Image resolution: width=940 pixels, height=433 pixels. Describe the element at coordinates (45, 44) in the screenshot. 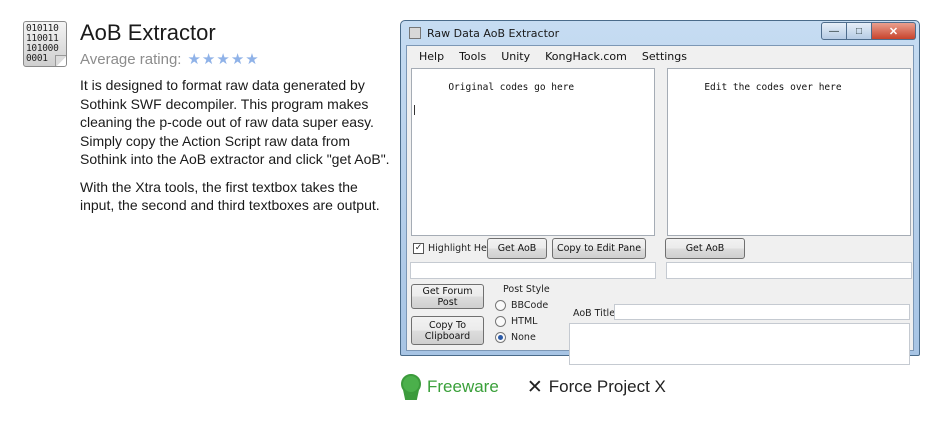

I see `app-file-icon: 010110 110011 101000 0001` at that location.